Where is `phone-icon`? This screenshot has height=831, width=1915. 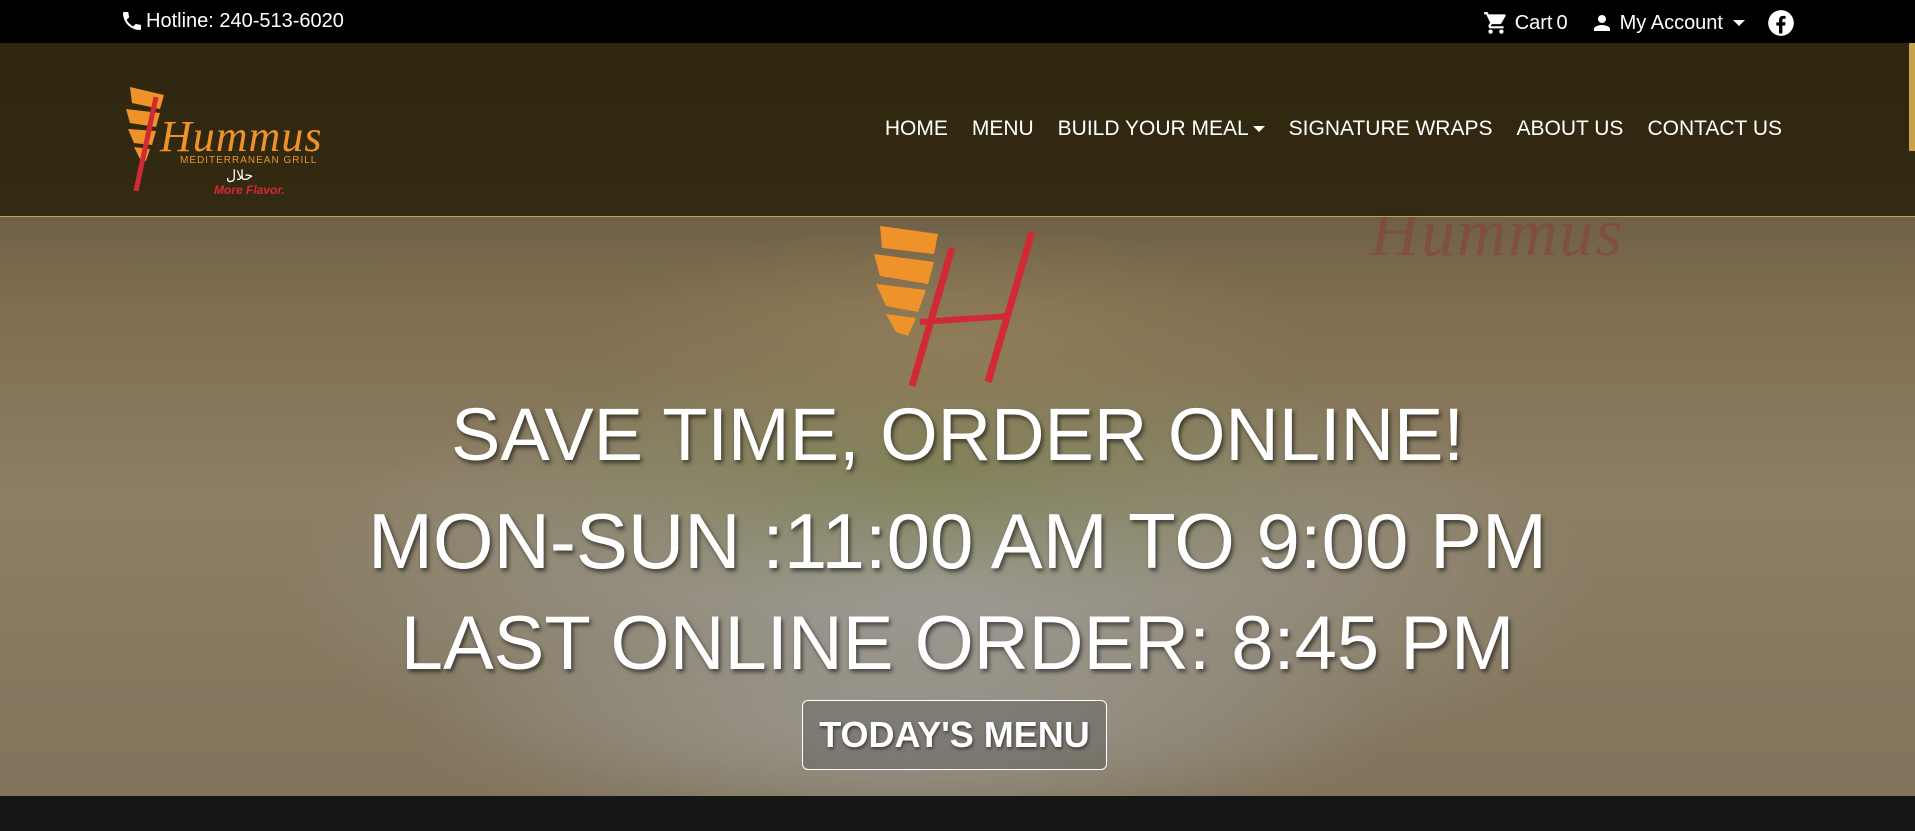 phone-icon is located at coordinates (132, 21).